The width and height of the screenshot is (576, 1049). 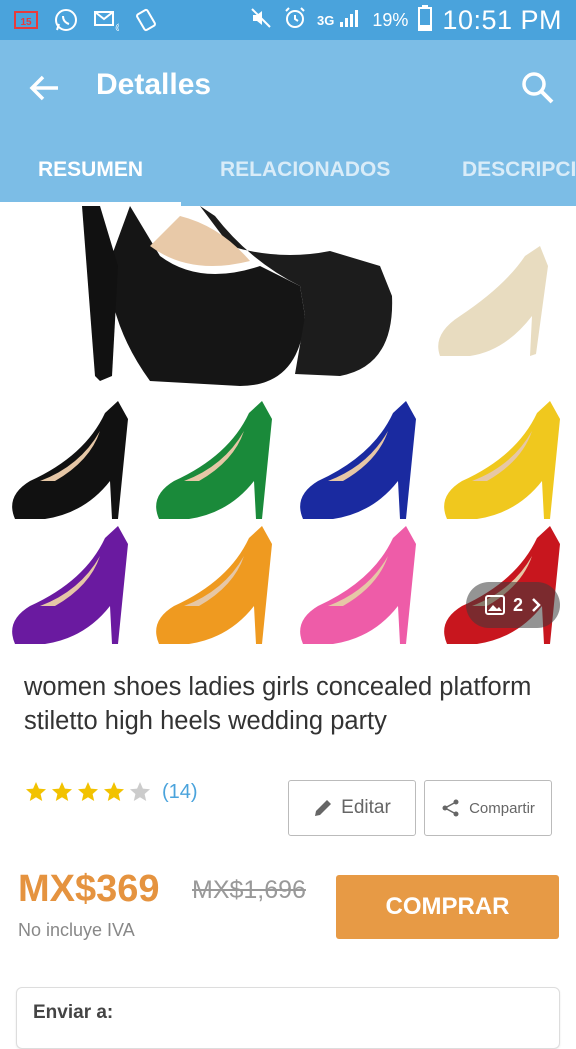 I want to click on calendar-notification-icon: 15, so click(x=26, y=20).